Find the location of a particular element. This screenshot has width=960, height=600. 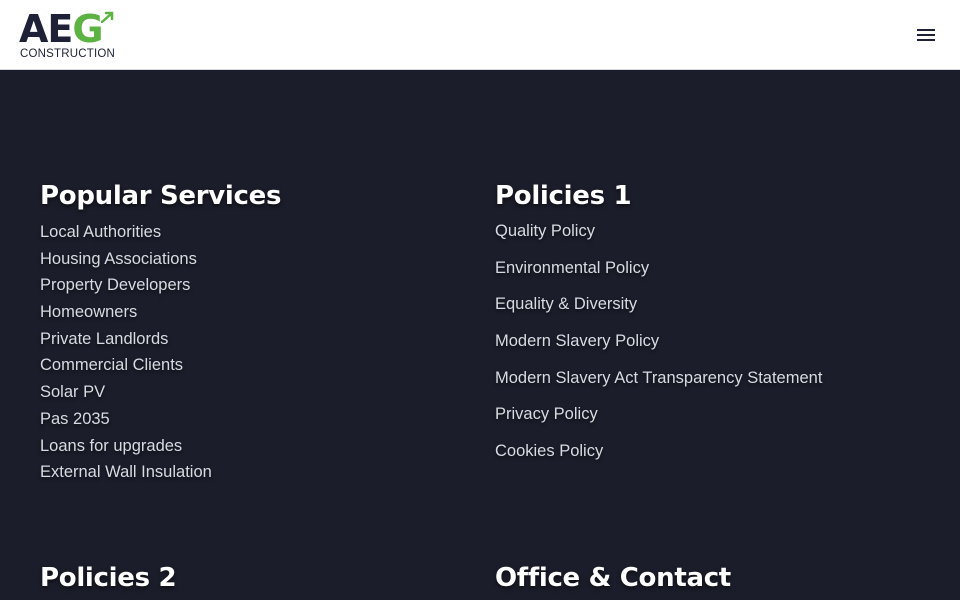

aeg-construction-logo: AEG CONSTRUCTION is located at coordinates (69, 36).